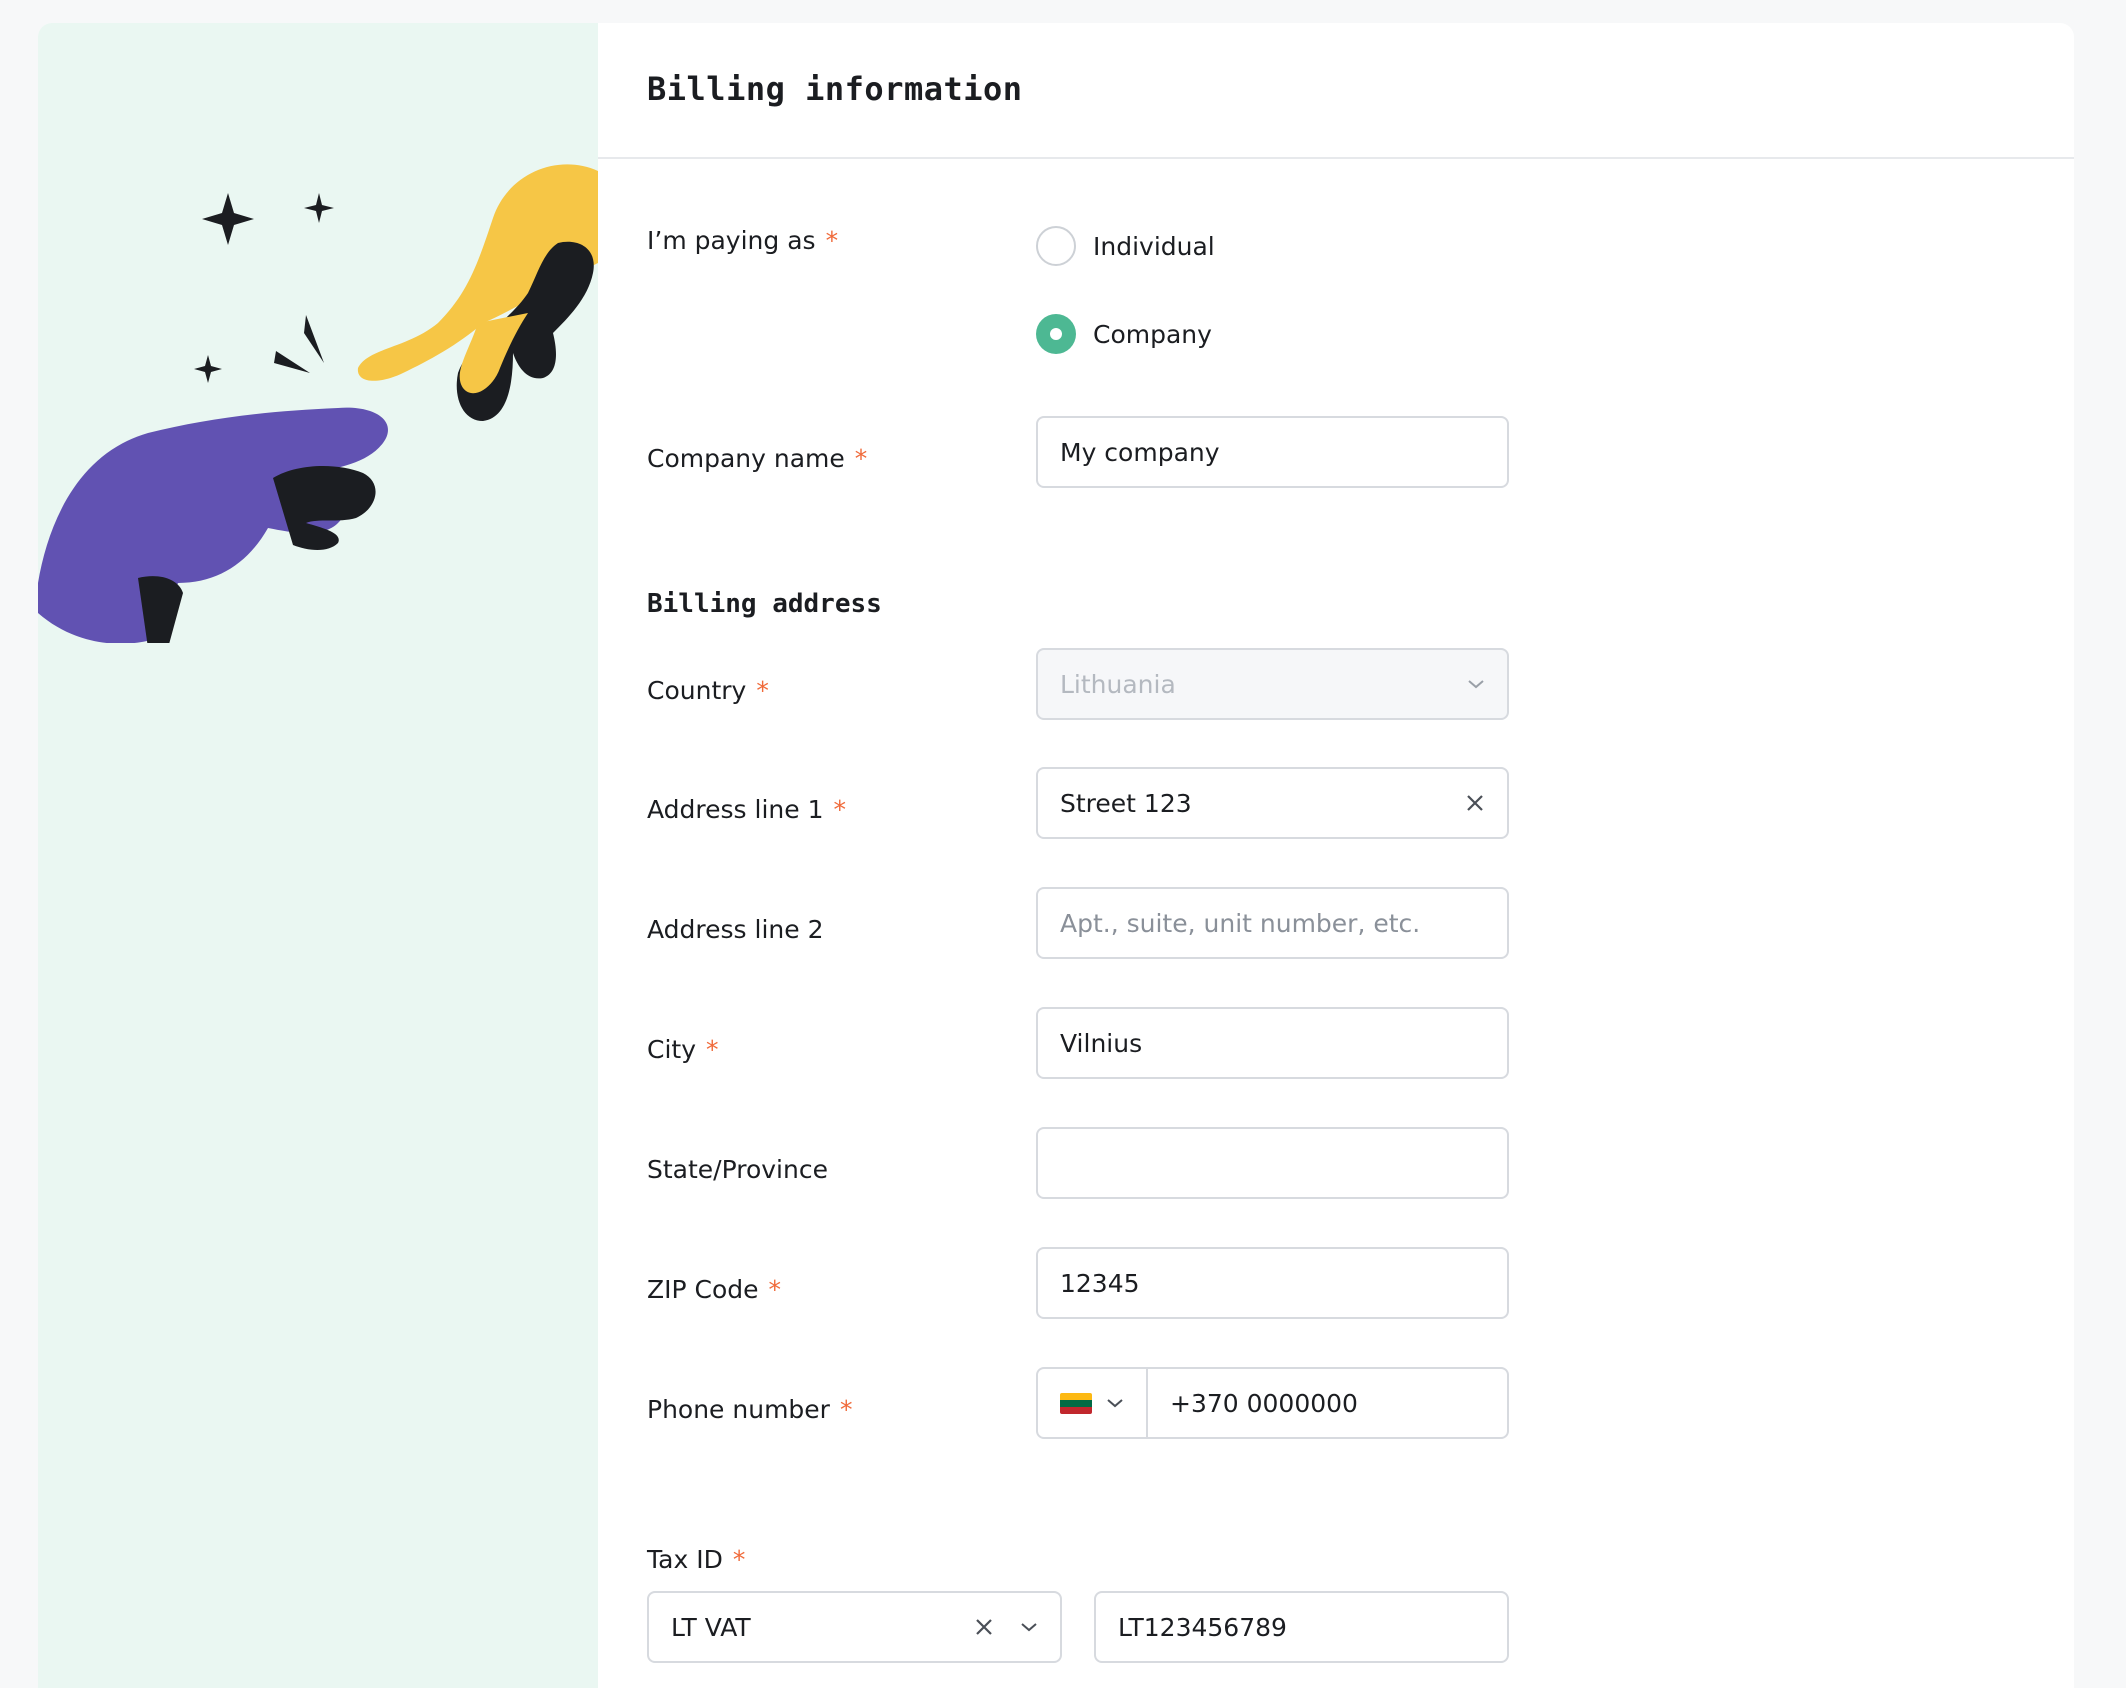 The image size is (2126, 1688). Describe the element at coordinates (324, 508) in the screenshot. I see `purple-hand-shadow` at that location.